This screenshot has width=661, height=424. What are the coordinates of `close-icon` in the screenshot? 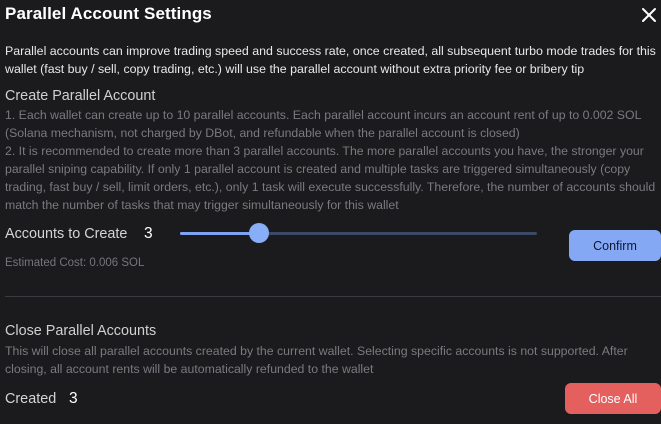 It's located at (649, 15).